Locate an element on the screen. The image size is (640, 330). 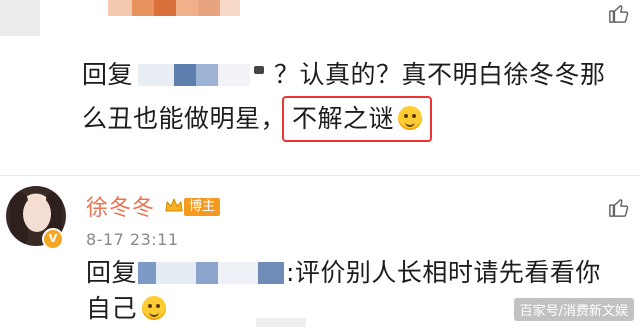
red-highlight-box is located at coordinates (357, 119).